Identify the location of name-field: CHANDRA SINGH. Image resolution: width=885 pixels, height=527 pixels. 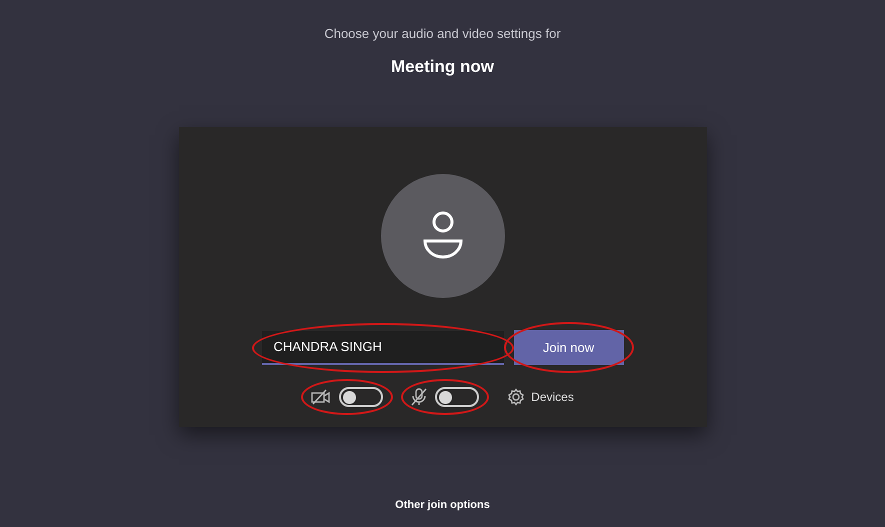
(383, 347).